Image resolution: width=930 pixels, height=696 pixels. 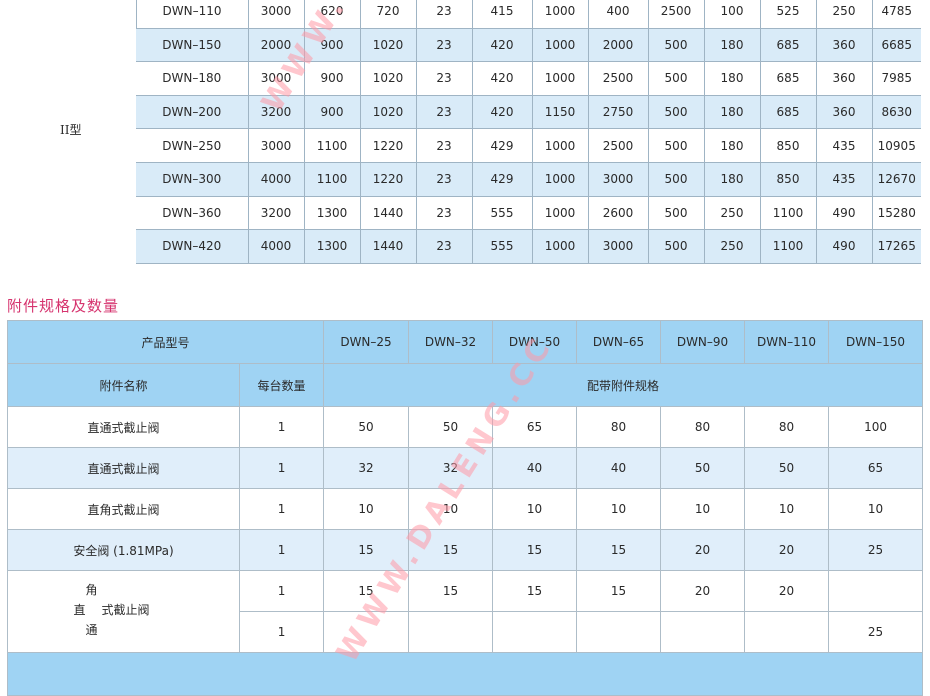 What do you see at coordinates (896, 246) in the screenshot?
I see `value-cell: 17265` at bounding box center [896, 246].